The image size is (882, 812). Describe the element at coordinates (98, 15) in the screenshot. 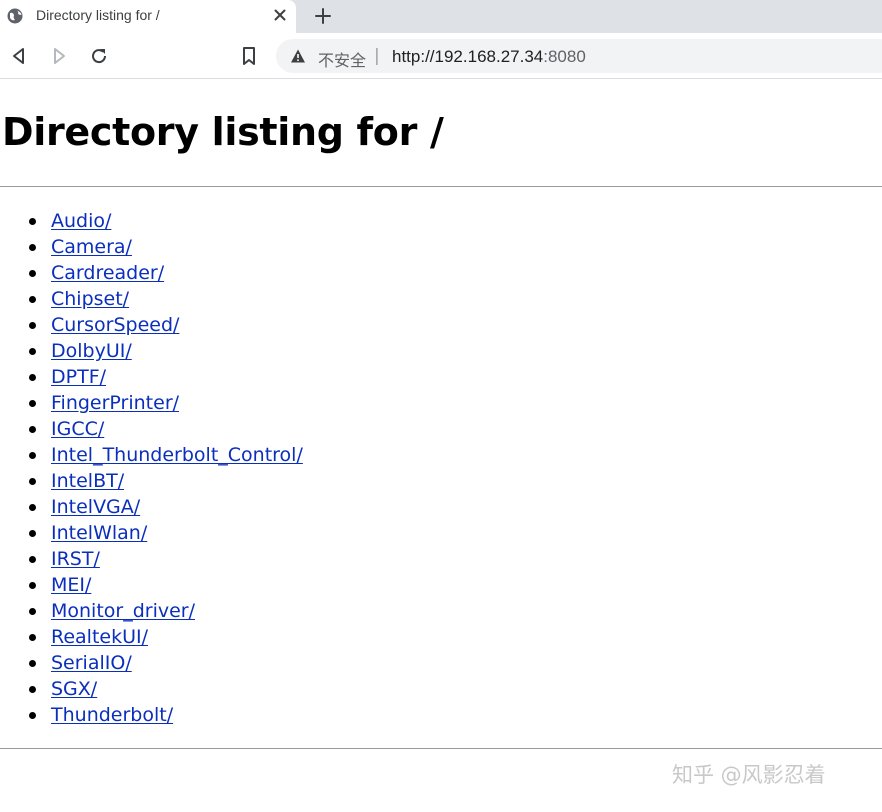

I see `tab-title: Directory listing for /` at that location.